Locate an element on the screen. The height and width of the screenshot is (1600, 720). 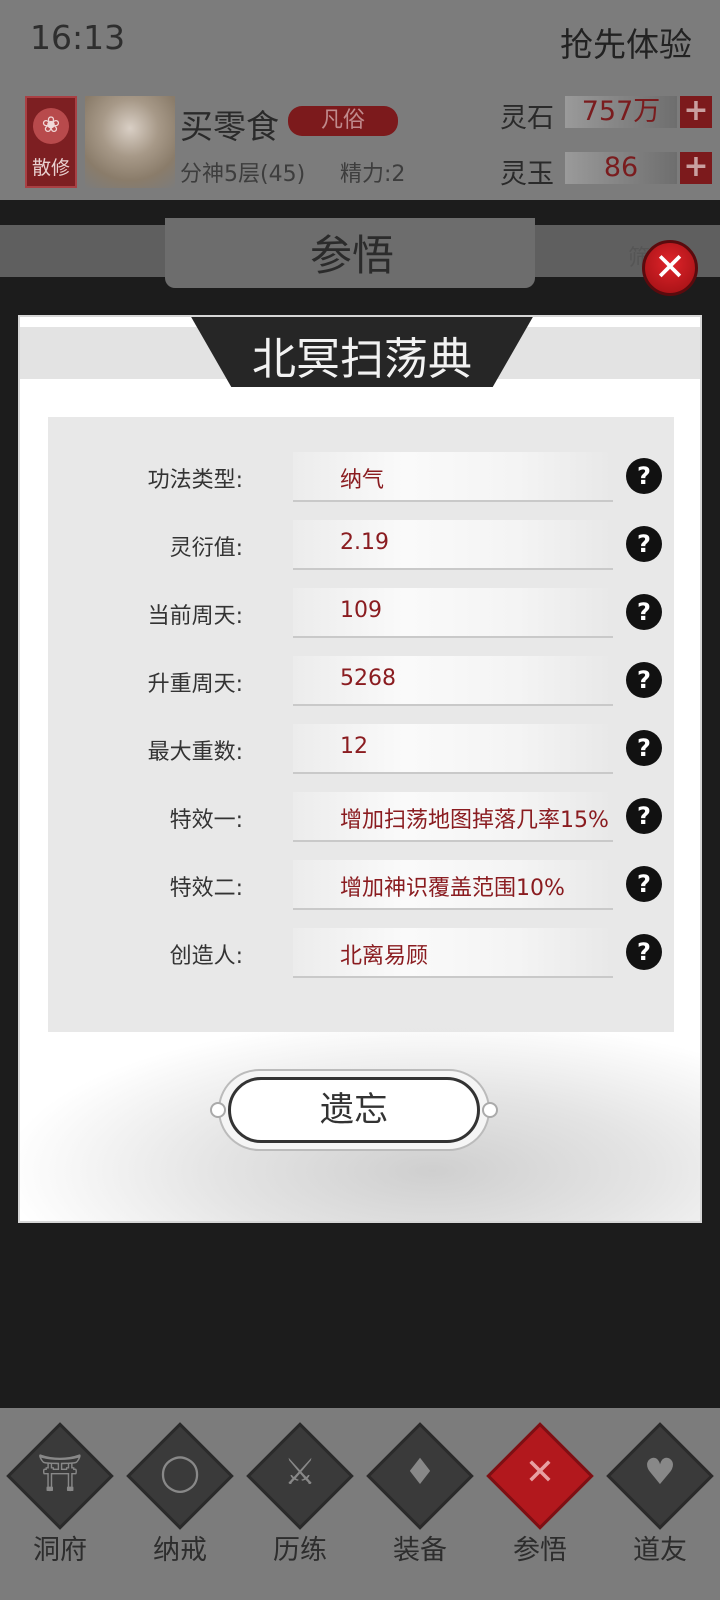
attribute-label: 升重周天: is located at coordinates (195, 684).